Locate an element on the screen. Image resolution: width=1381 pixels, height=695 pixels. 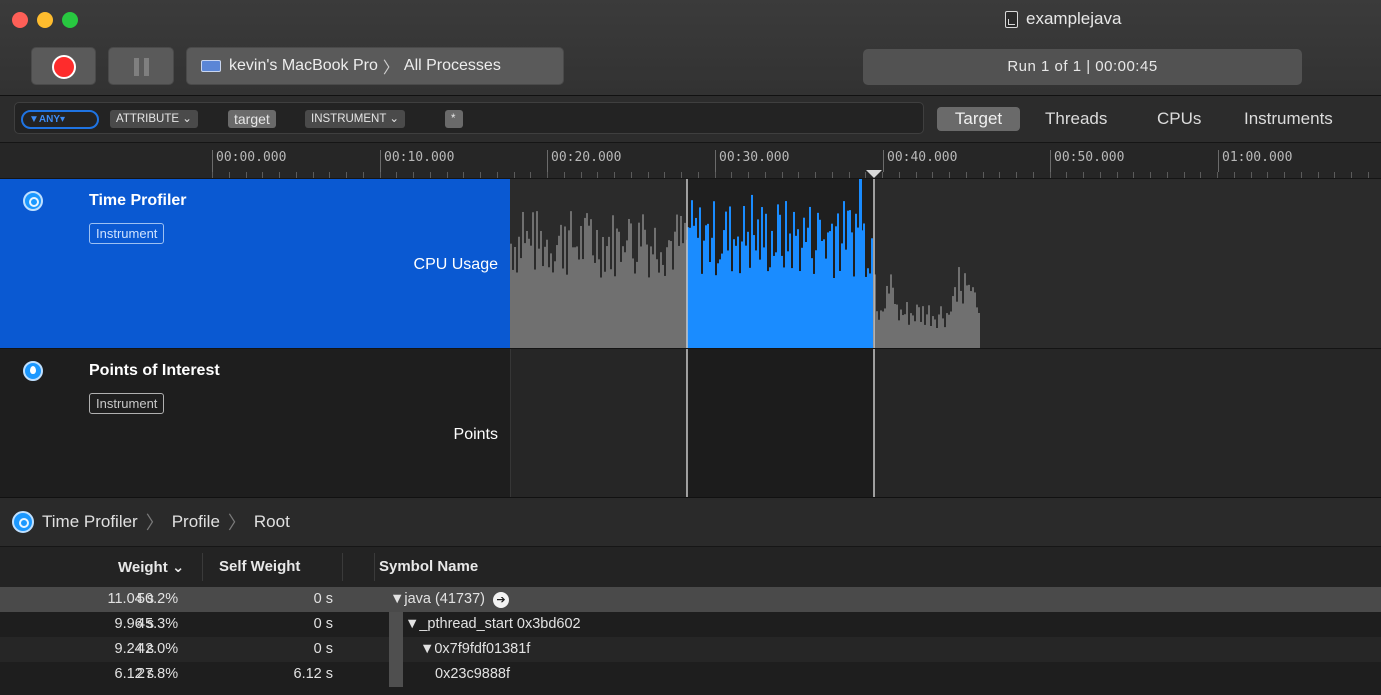
record-icon is located at coordinates (64, 67).